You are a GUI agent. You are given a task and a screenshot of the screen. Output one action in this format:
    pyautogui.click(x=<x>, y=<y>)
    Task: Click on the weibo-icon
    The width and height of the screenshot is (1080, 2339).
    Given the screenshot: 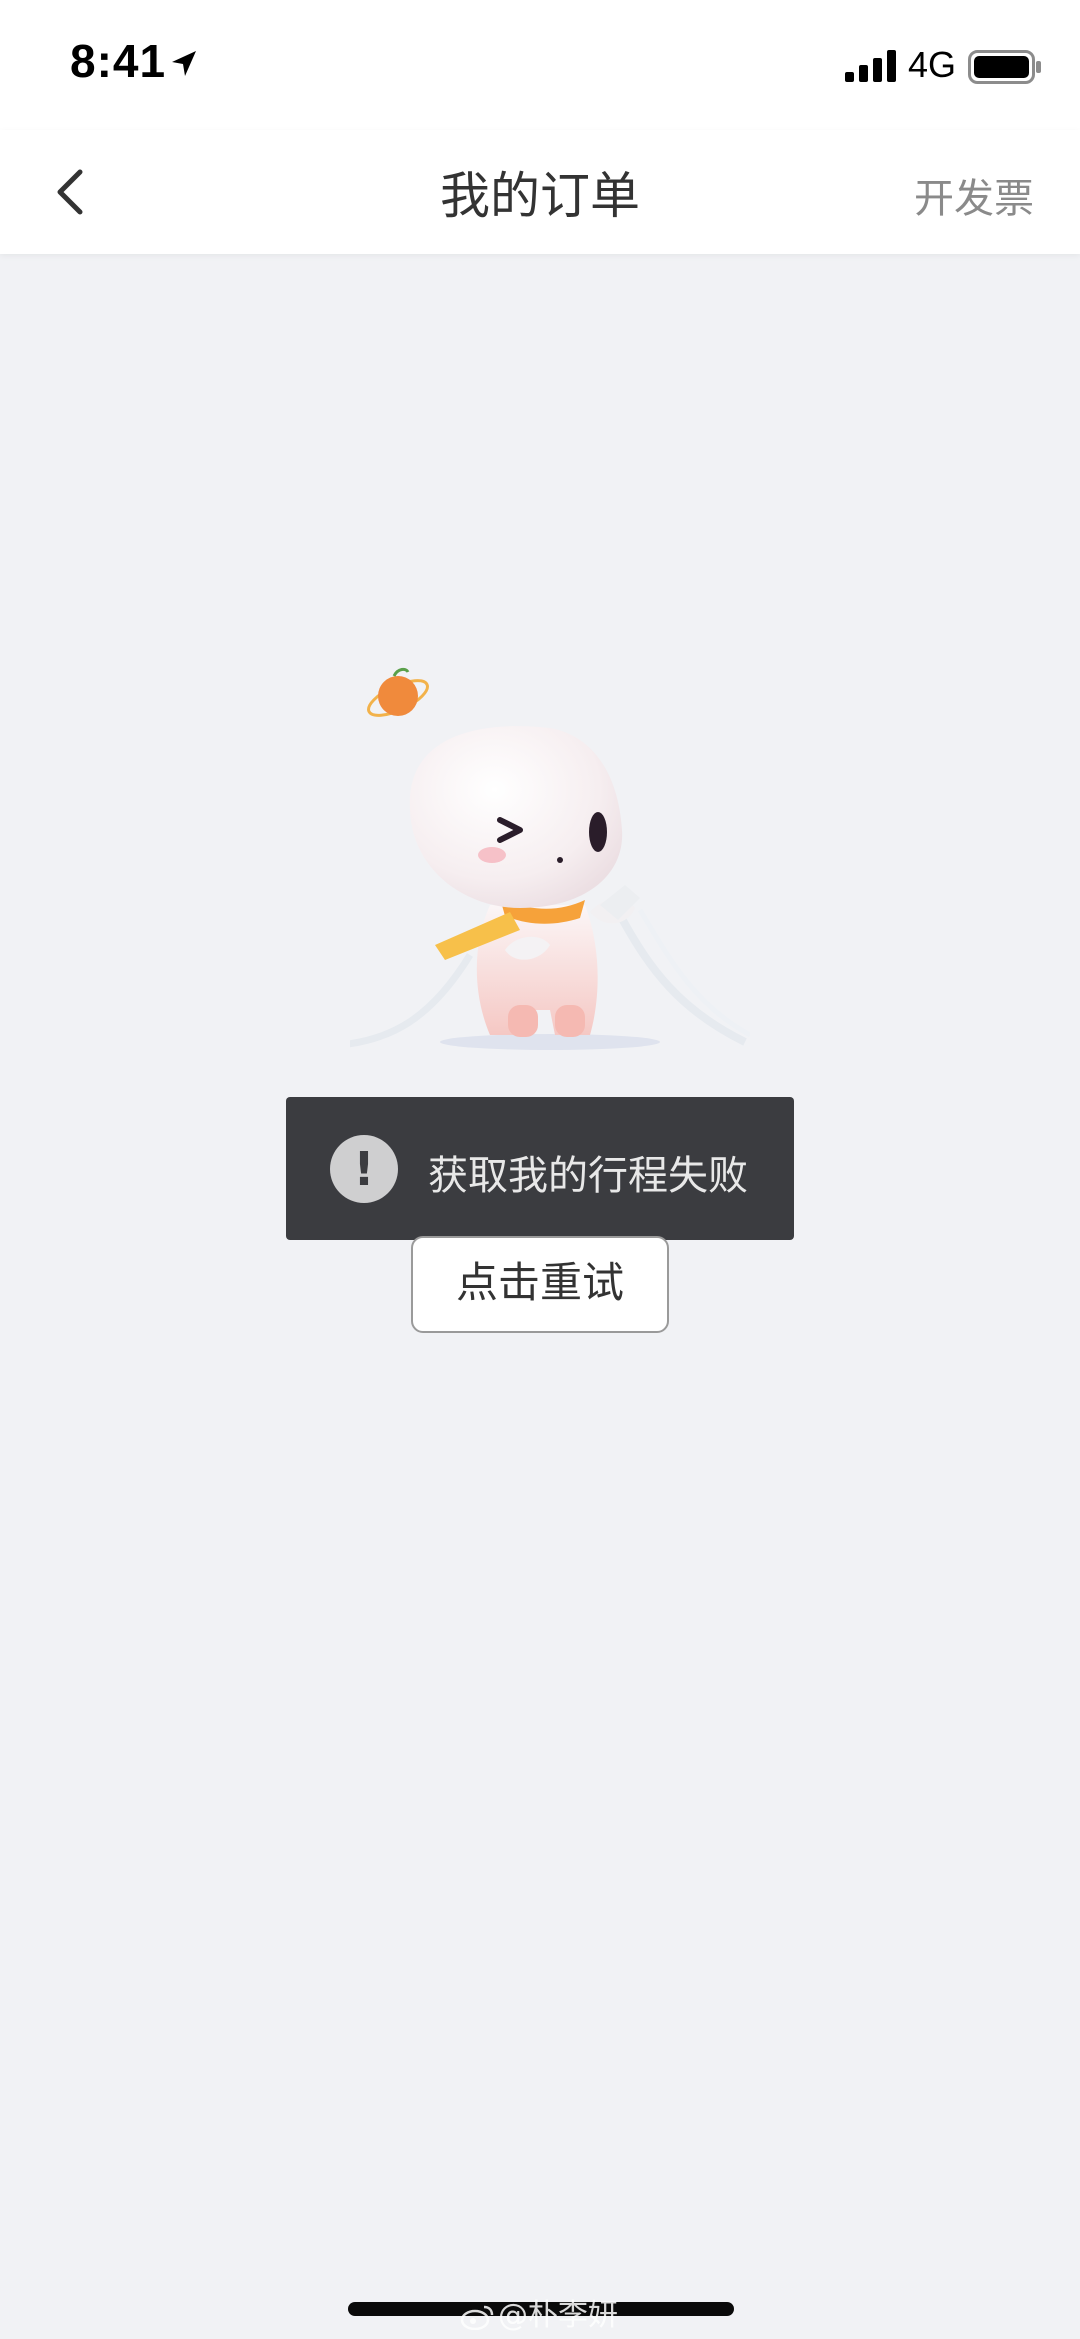 What is the action you would take?
    pyautogui.click(x=477, y=2317)
    